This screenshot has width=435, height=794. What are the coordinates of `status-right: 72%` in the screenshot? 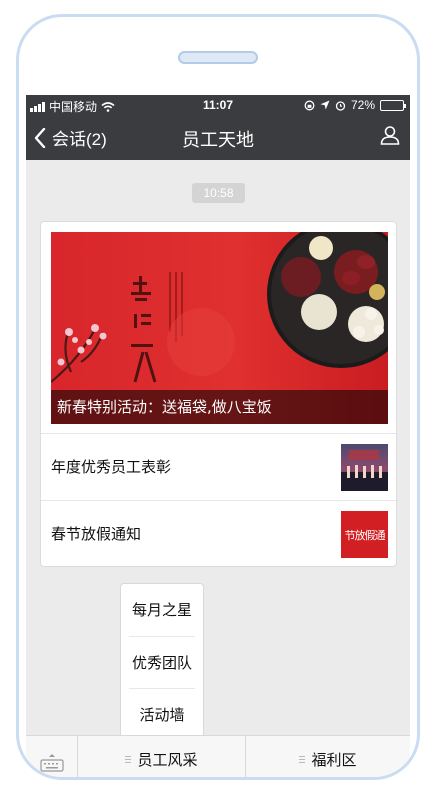 It's located at (355, 105).